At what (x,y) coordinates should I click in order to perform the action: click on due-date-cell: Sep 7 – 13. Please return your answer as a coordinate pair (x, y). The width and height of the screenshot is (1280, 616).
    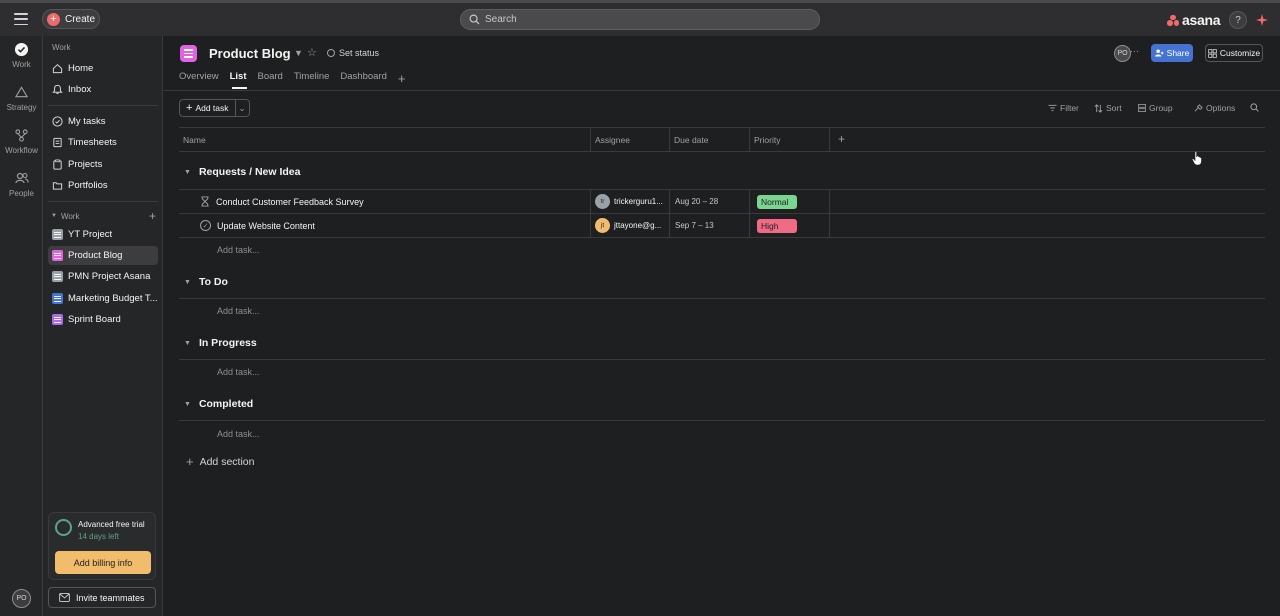
    Looking at the image, I should click on (710, 225).